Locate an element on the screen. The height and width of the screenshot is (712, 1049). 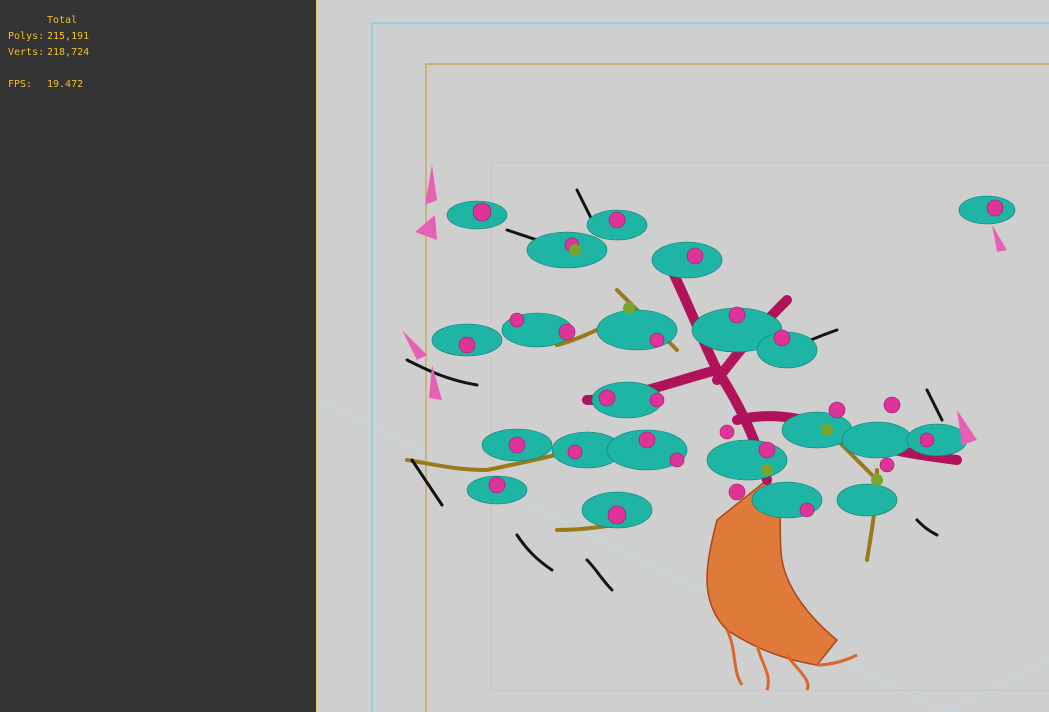
polys-label: Polys: is located at coordinates (26, 36).